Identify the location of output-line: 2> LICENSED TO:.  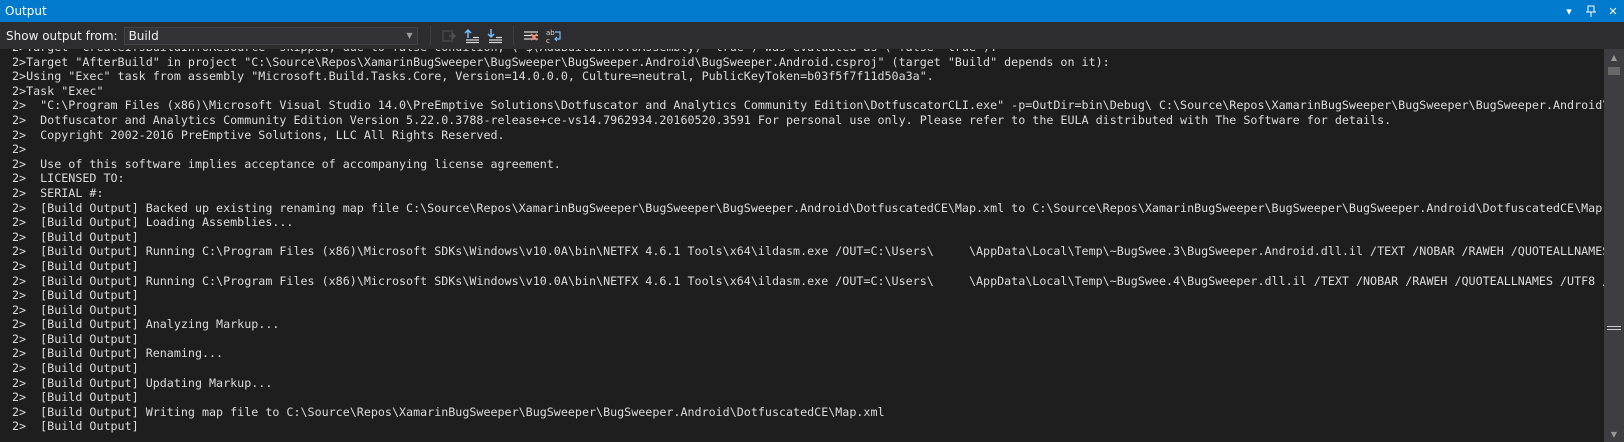
(68, 178).